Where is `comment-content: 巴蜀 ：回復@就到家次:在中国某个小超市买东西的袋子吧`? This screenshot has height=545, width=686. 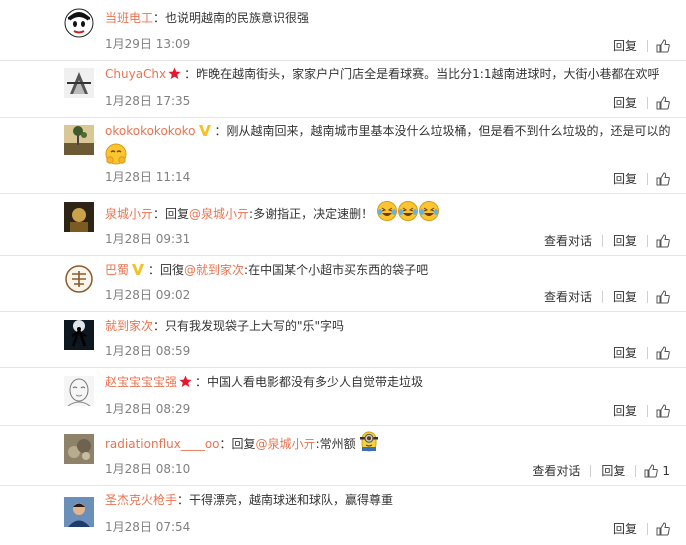
comment-content: 巴蜀 ：回復@就到家次:在中国某个小超市买东西的袋子吧 is located at coordinates (388, 271).